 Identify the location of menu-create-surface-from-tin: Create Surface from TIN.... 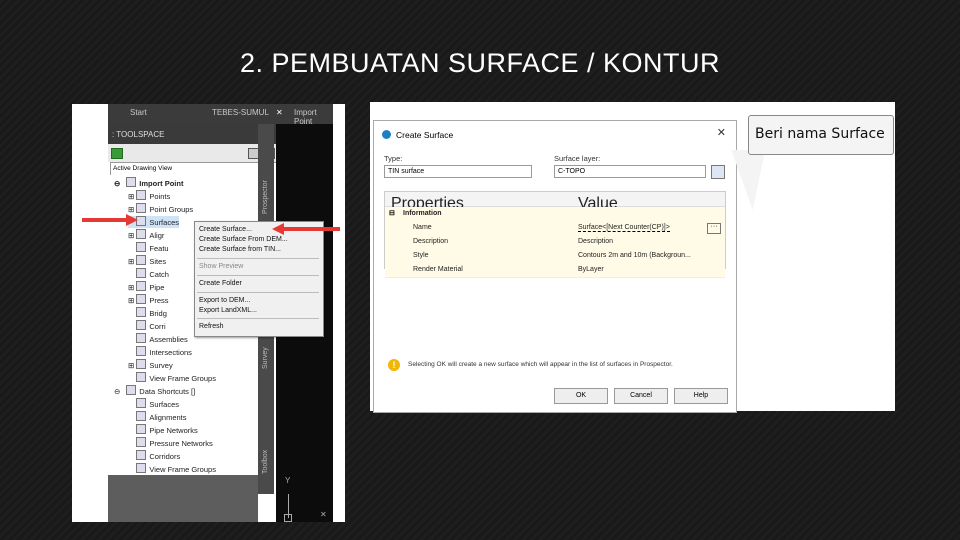
(240, 249).